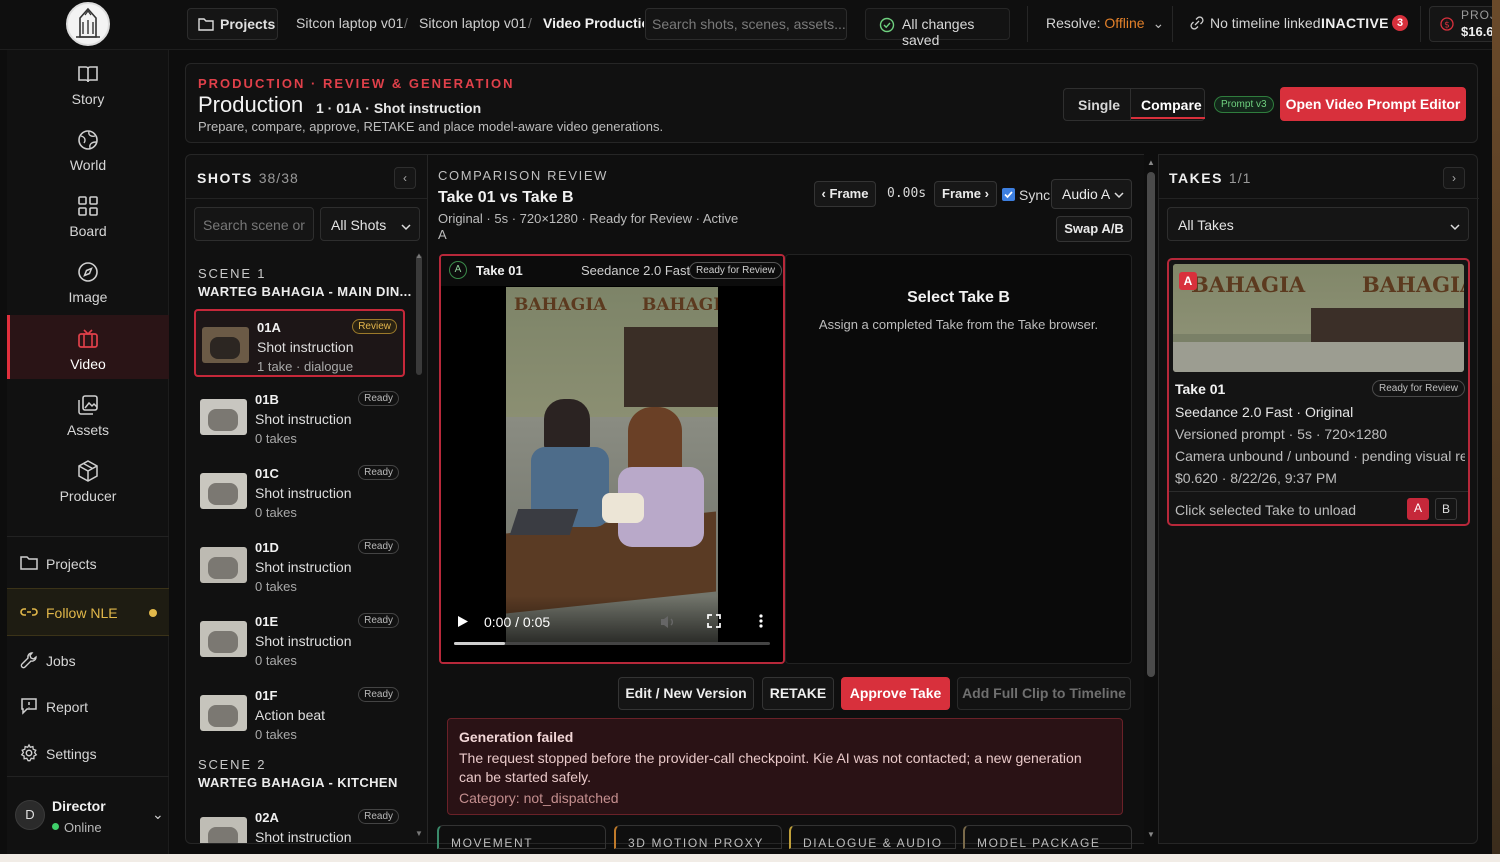 This screenshot has width=1500, height=862. Describe the element at coordinates (405, 178) in the screenshot. I see `collapse-shots-button: ‹` at that location.